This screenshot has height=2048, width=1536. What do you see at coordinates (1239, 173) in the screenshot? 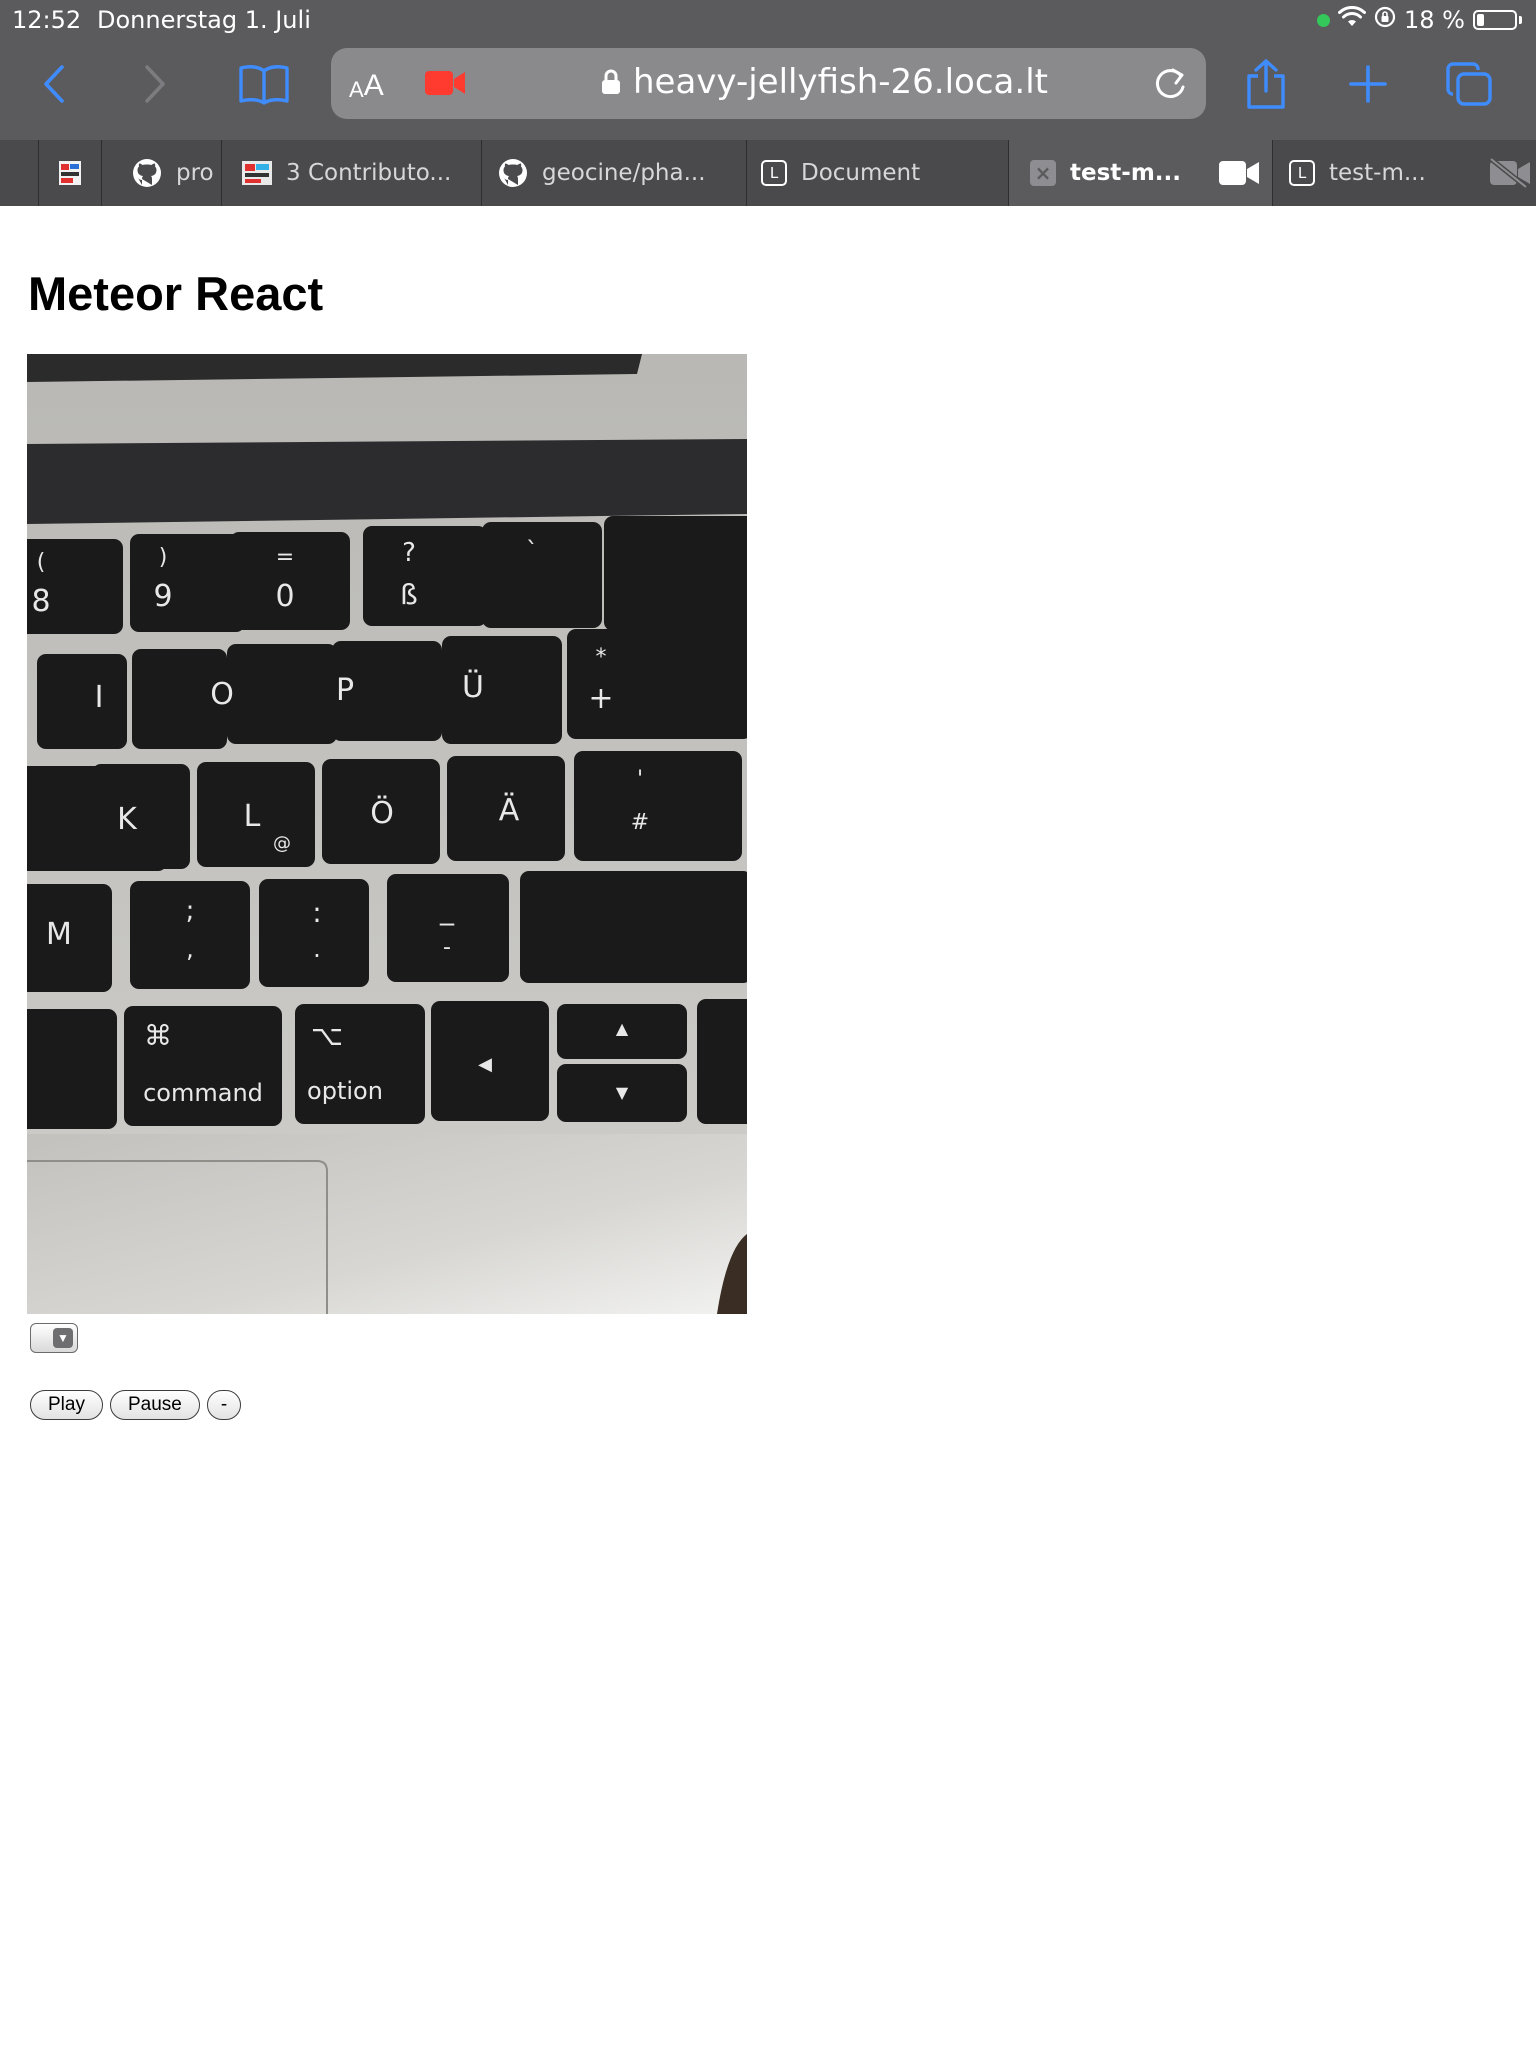
I see `camera-icon` at bounding box center [1239, 173].